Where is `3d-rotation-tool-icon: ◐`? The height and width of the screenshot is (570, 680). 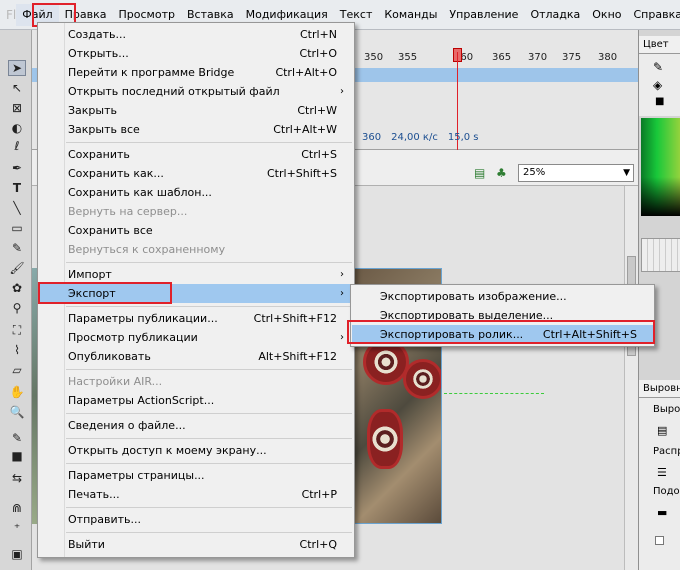 3d-rotation-tool-icon: ◐ is located at coordinates (17, 128).